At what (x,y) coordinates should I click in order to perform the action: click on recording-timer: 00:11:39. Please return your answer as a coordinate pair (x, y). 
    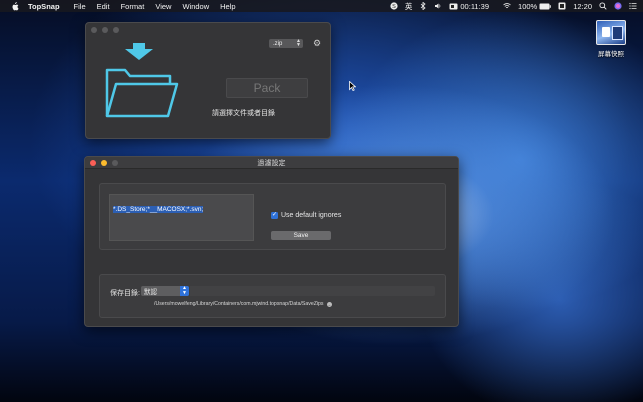
    Looking at the image, I should click on (472, 6).